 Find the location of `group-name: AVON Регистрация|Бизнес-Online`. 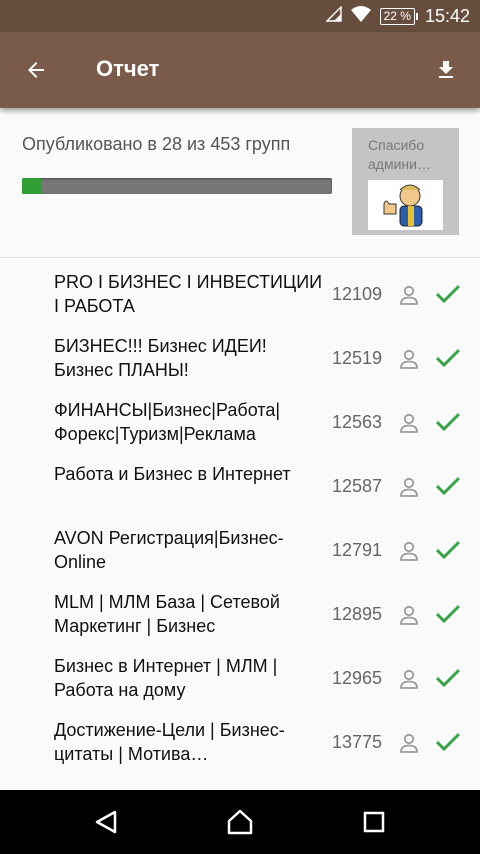

group-name: AVON Регистрация|Бизнес-Online is located at coordinates (169, 550).